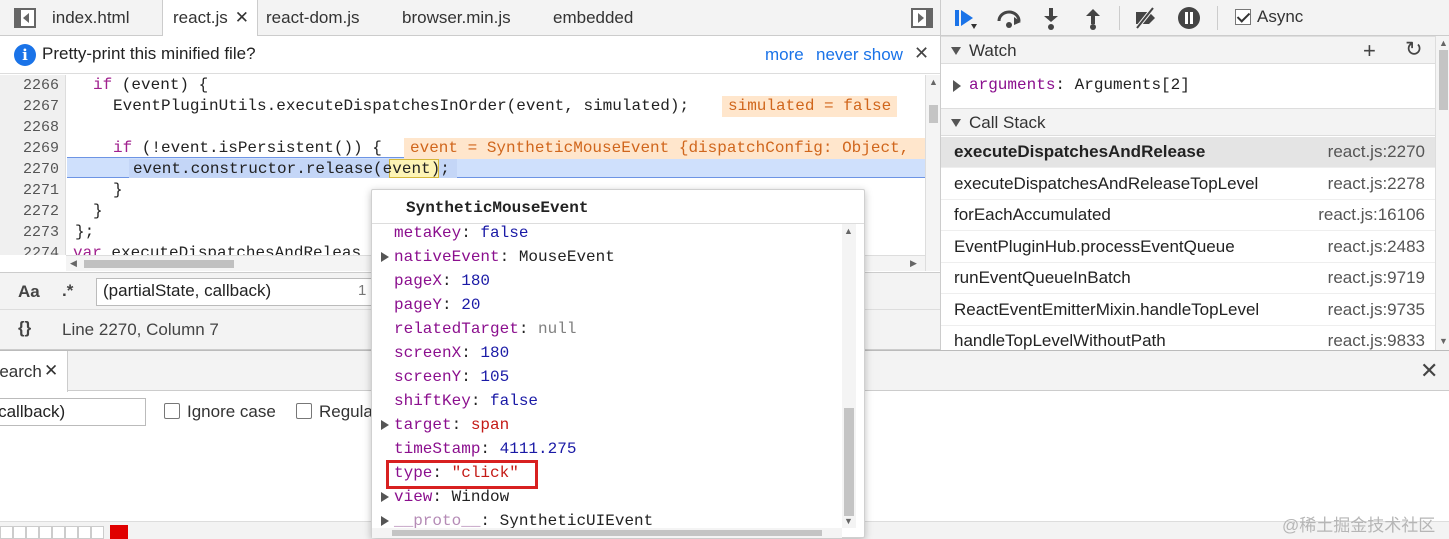 This screenshot has width=1449, height=539. I want to click on property-row-type: type: "click", so click(456, 473).